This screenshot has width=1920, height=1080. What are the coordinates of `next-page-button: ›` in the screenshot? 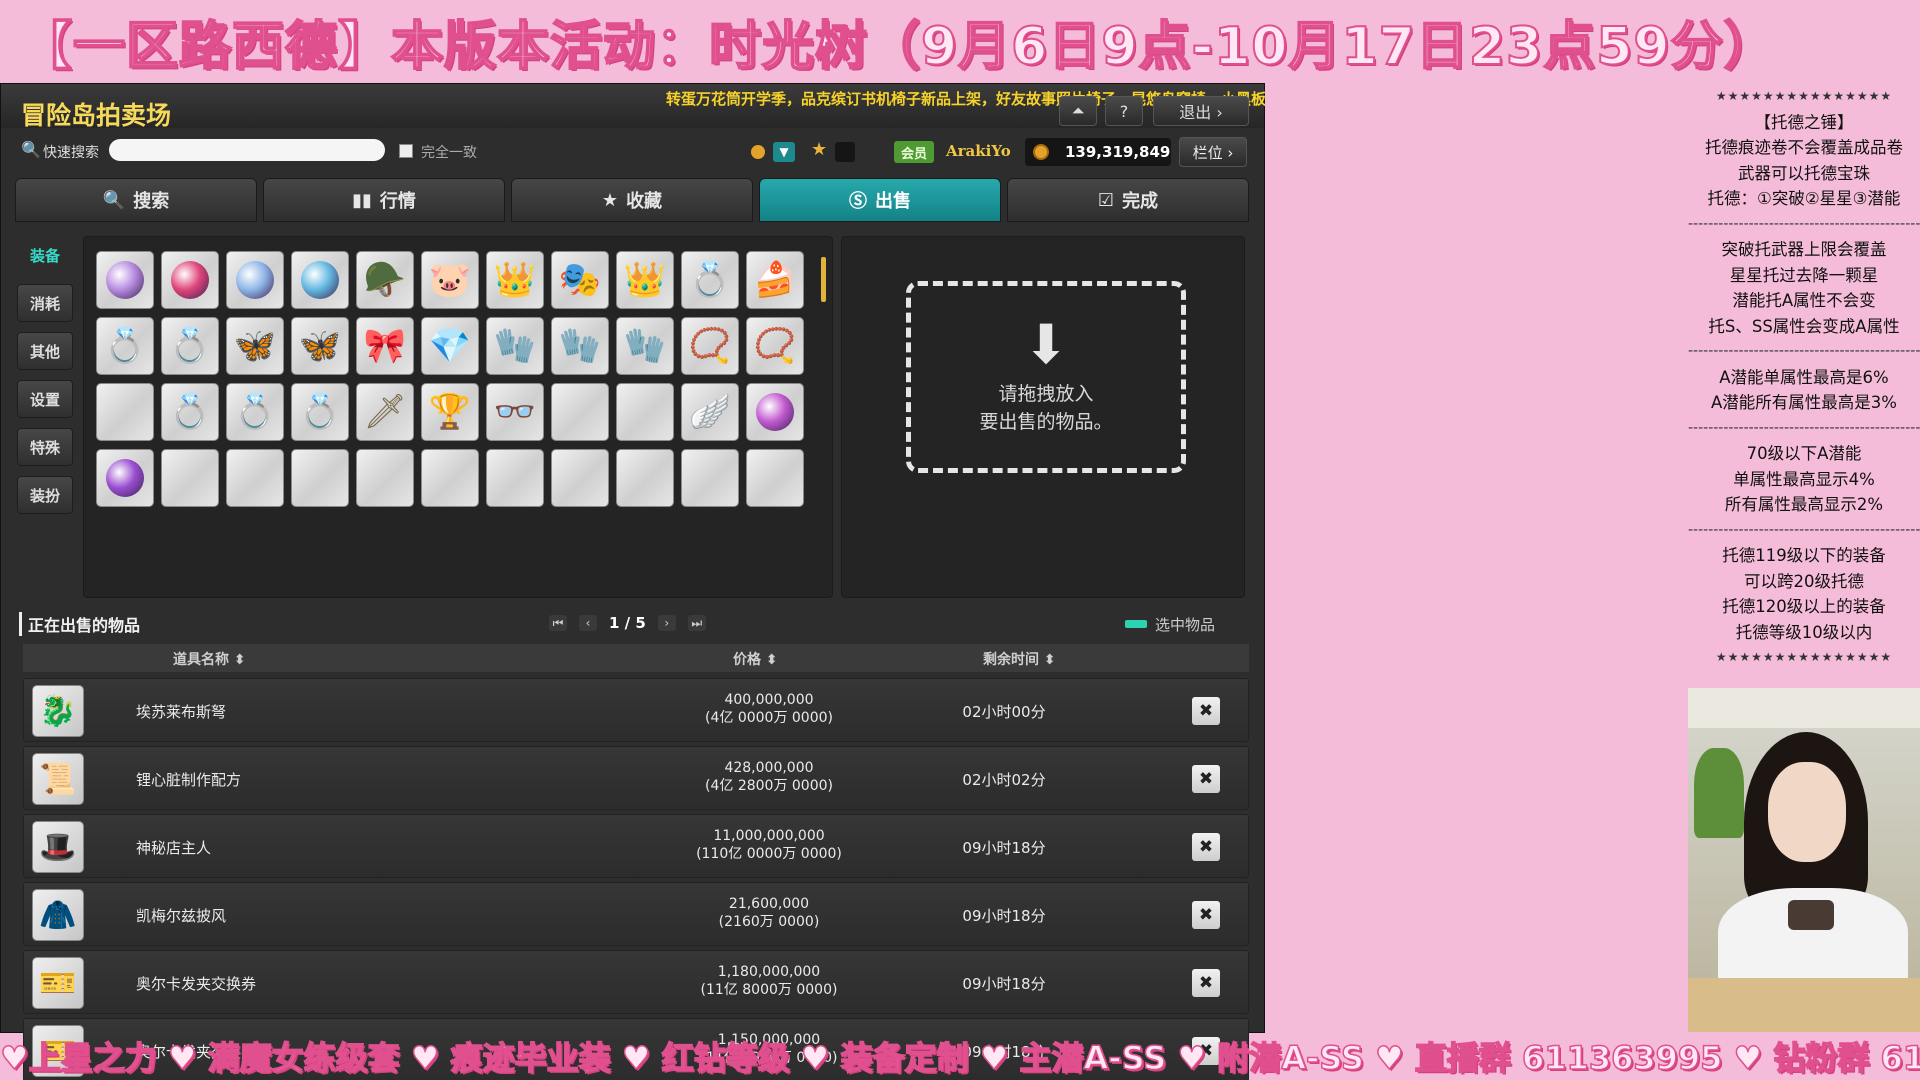 It's located at (666, 623).